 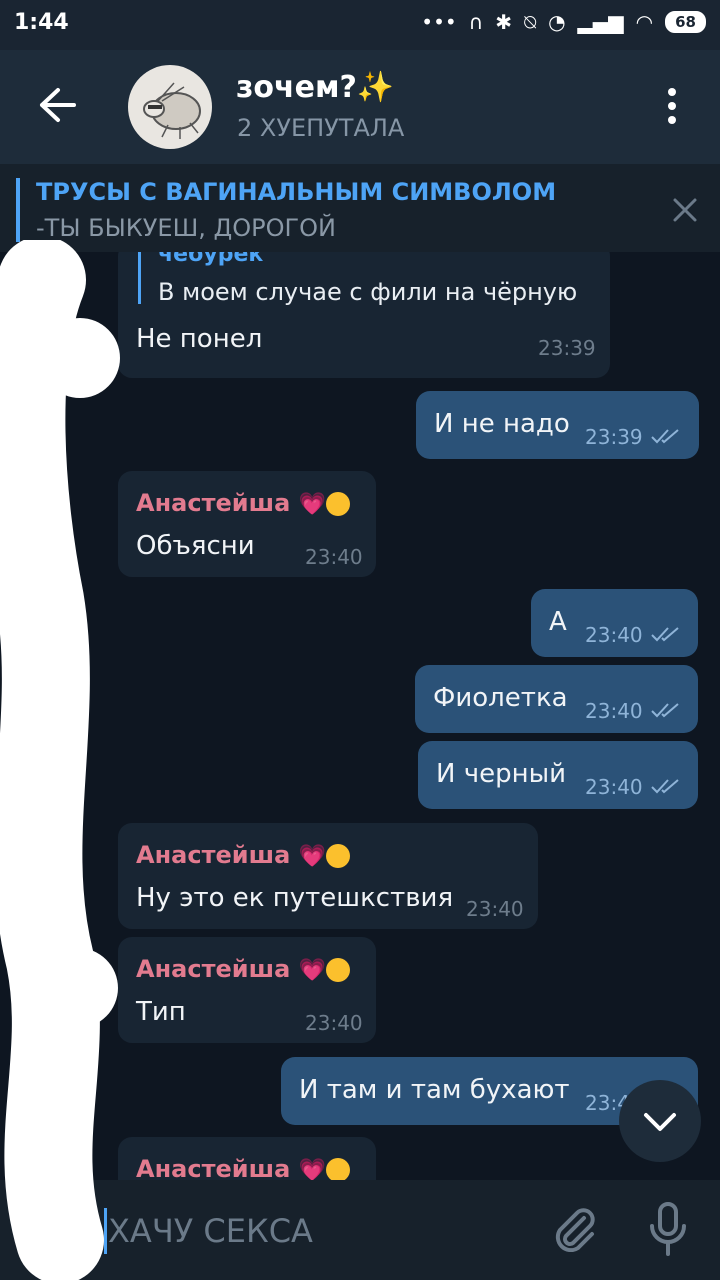 What do you see at coordinates (360, 25) in the screenshot?
I see `status-bar: 1:44 ••• ∩ ✱ ⍉ ◔ ▂▄▆ ◠ 68` at bounding box center [360, 25].